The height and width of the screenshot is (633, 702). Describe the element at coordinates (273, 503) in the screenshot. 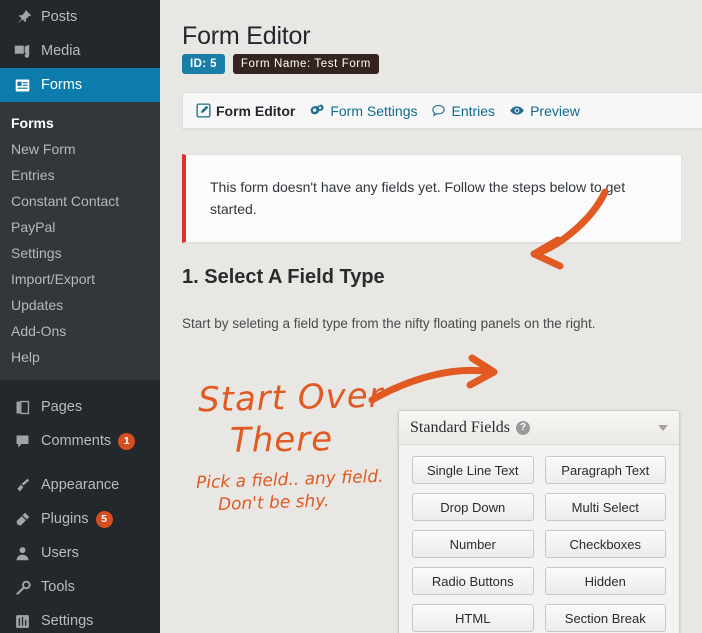

I see `annotation-line-4: Don't be shy.` at that location.